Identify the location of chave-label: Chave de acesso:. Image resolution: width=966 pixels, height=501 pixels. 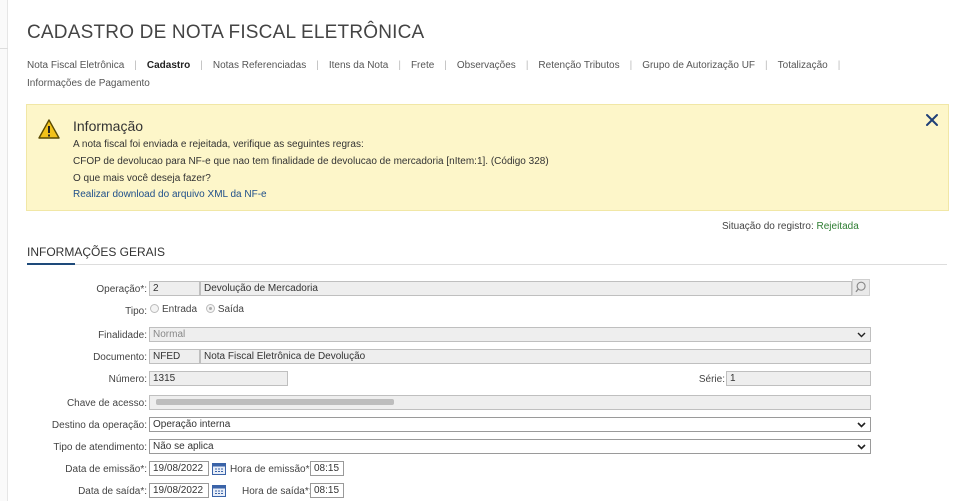
(106, 403).